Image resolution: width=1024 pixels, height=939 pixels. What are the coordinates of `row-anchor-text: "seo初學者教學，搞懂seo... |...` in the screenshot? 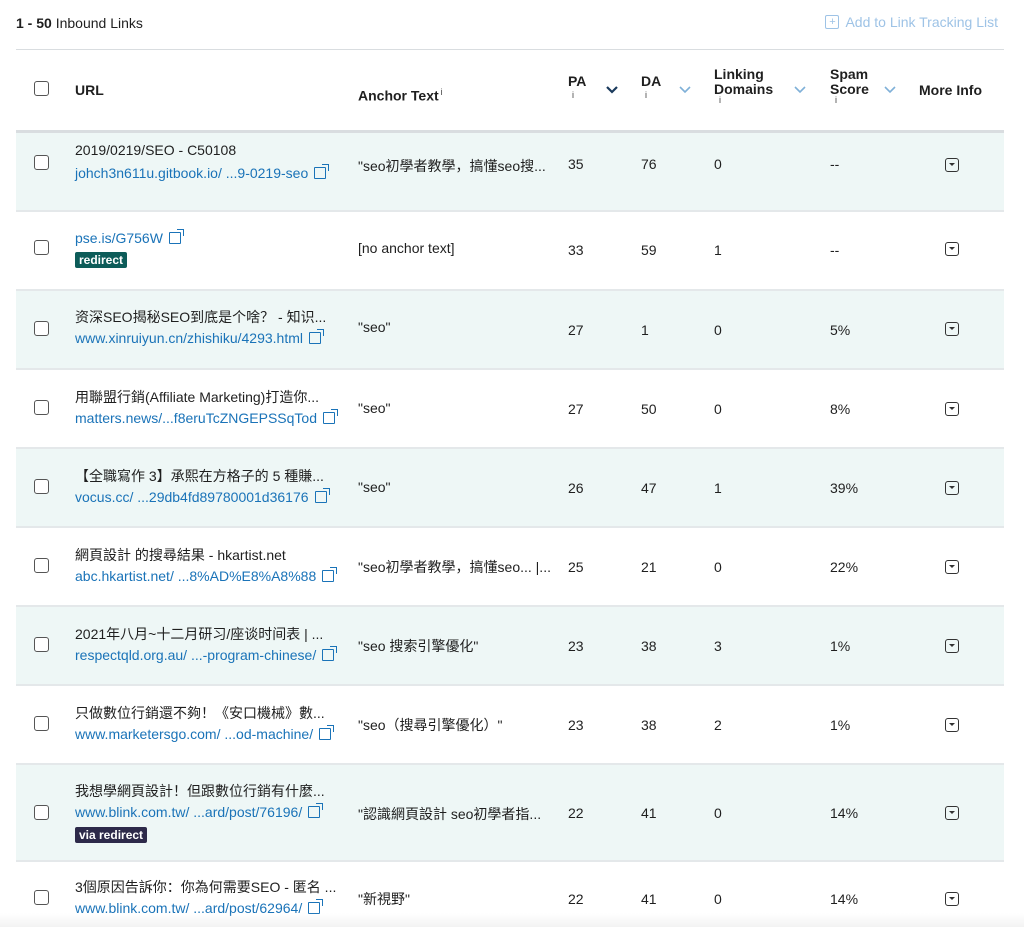 It's located at (454, 567).